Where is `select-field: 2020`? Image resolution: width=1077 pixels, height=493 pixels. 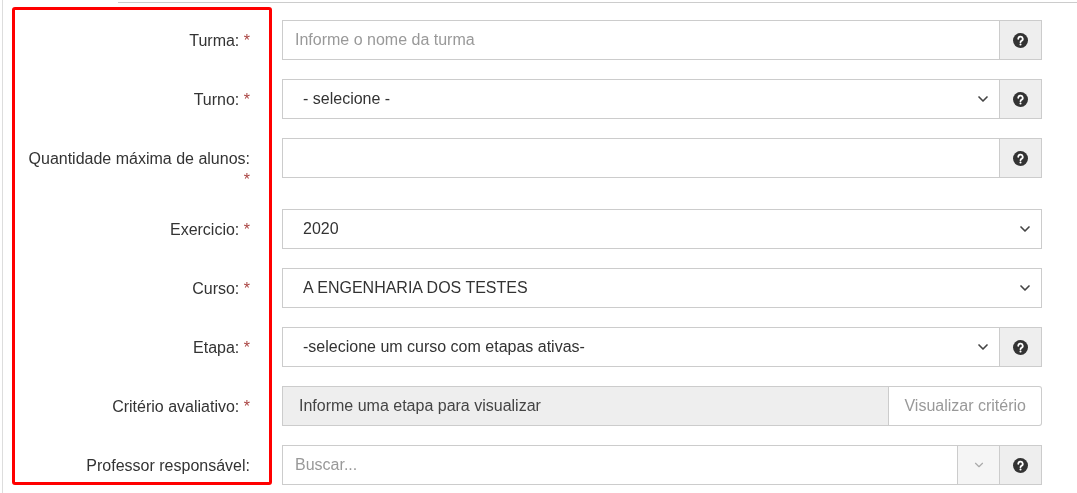 select-field: 2020 is located at coordinates (662, 229).